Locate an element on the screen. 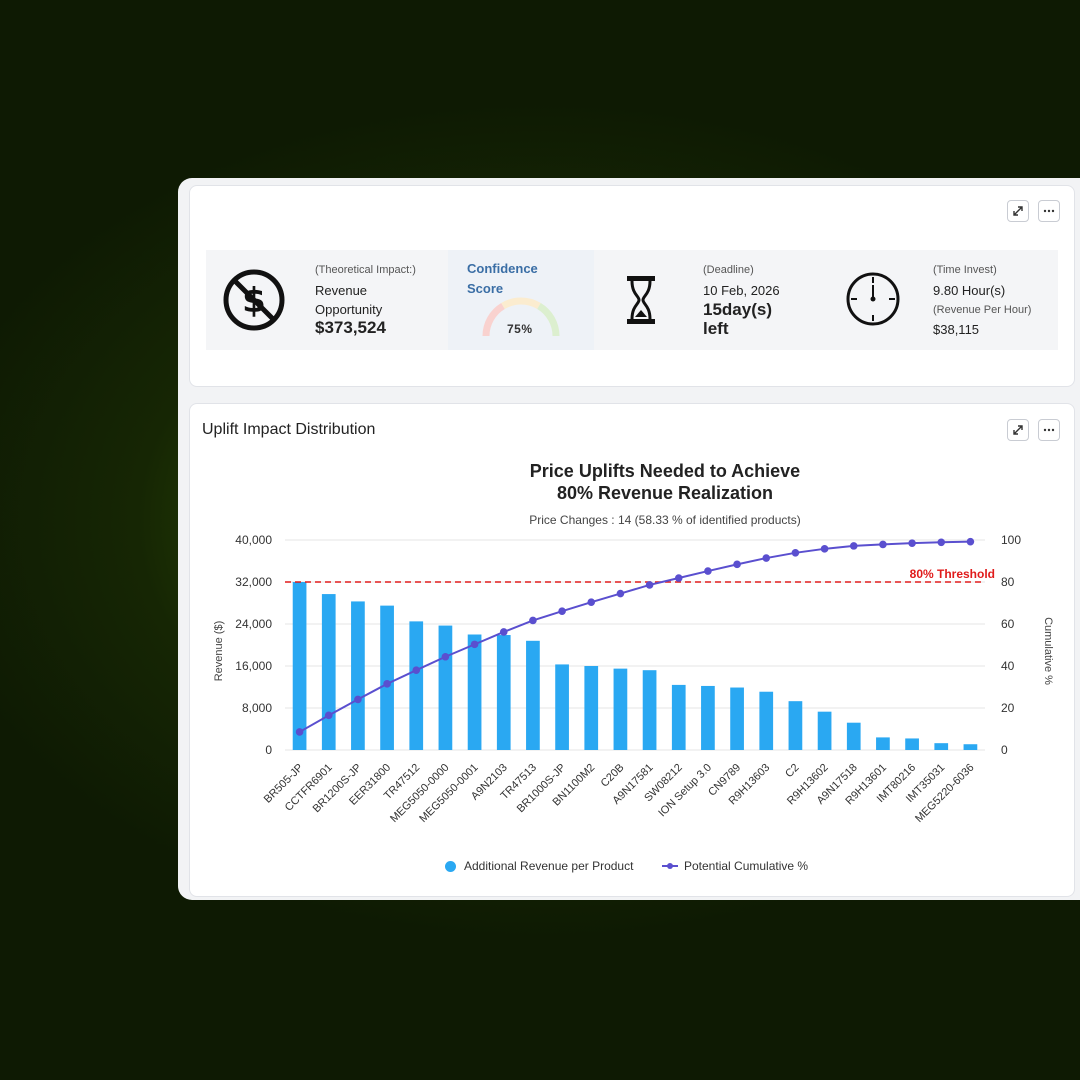 This screenshot has height=1080, width=1080. legend-item-revenue: Additional Revenue per Product is located at coordinates (539, 866).